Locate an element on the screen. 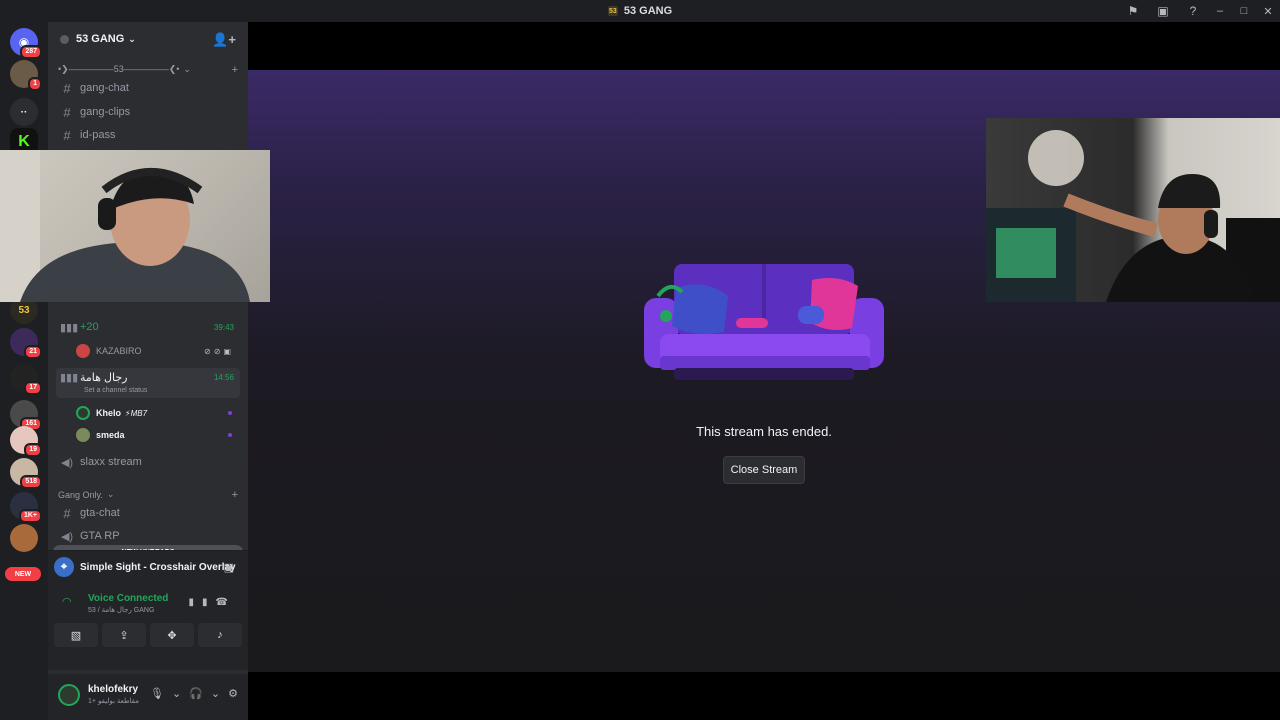  kick-label: K is located at coordinates (24, 141).